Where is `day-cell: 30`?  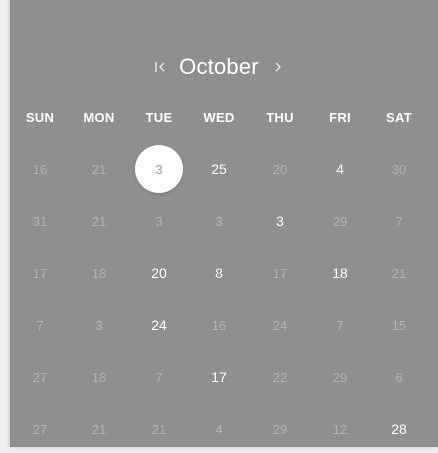
day-cell: 30 is located at coordinates (399, 169).